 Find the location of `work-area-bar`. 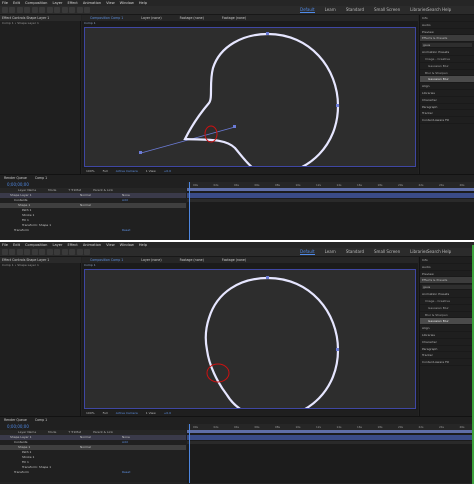

work-area-bar is located at coordinates (330, 431).